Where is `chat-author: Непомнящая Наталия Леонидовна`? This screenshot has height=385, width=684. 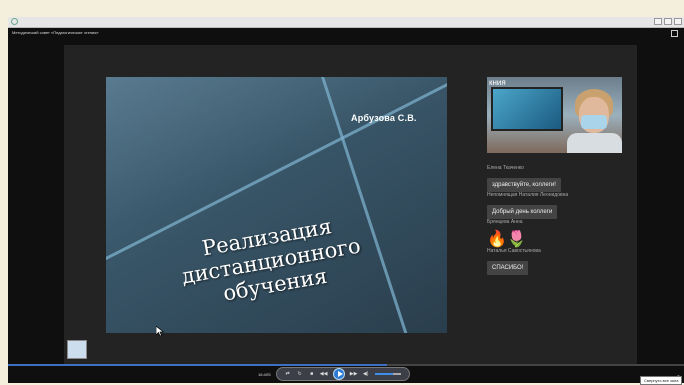
chat-author: Непомнящая Наталия Леонидовна is located at coordinates (528, 195).